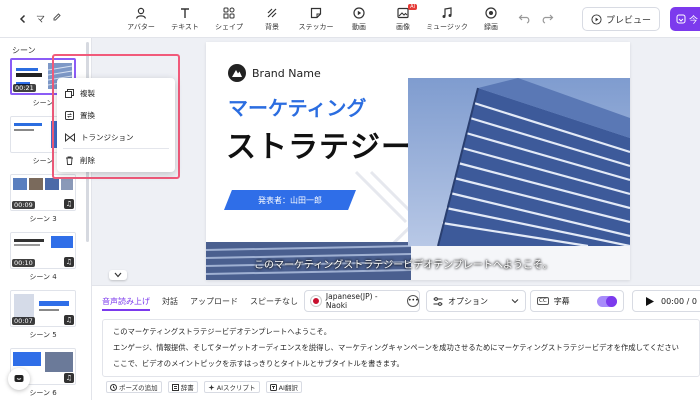 The width and height of the screenshot is (700, 400). What do you see at coordinates (679, 301) in the screenshot?
I see `playback-time: 00:00 / 0` at bounding box center [679, 301].